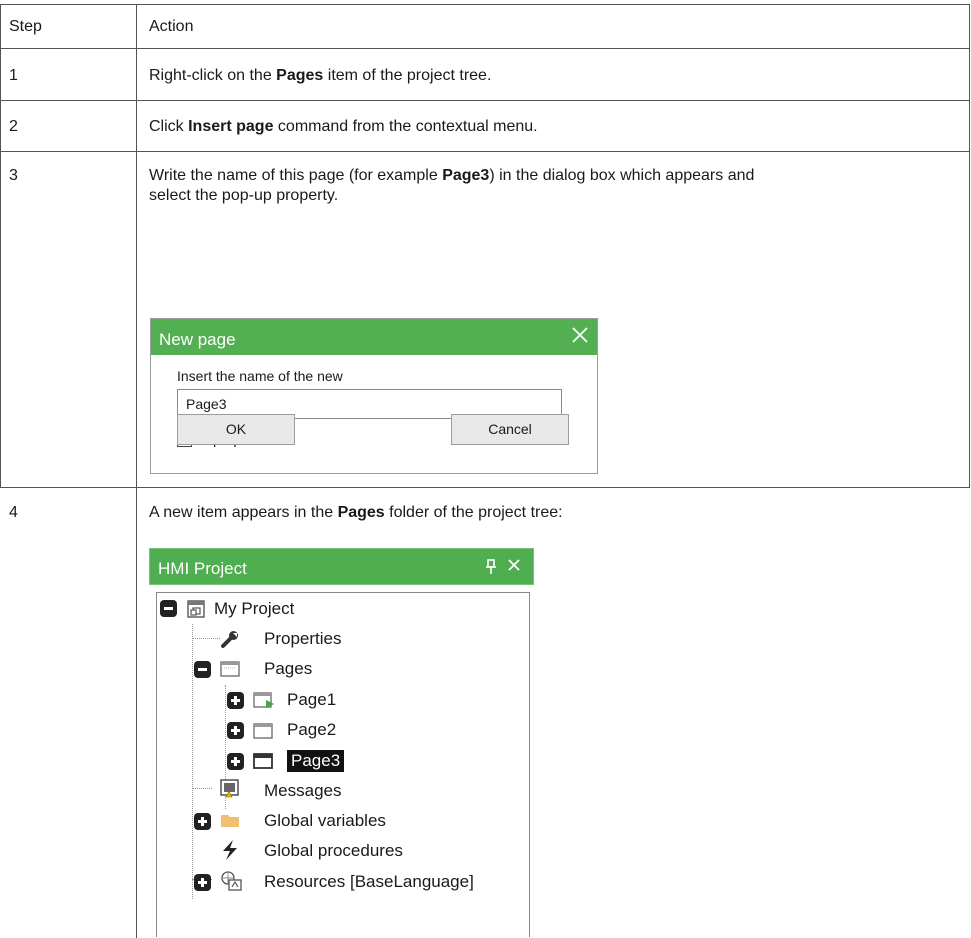 This screenshot has width=971, height=938. What do you see at coordinates (13, 512) in the screenshot?
I see `step-number: 4` at bounding box center [13, 512].